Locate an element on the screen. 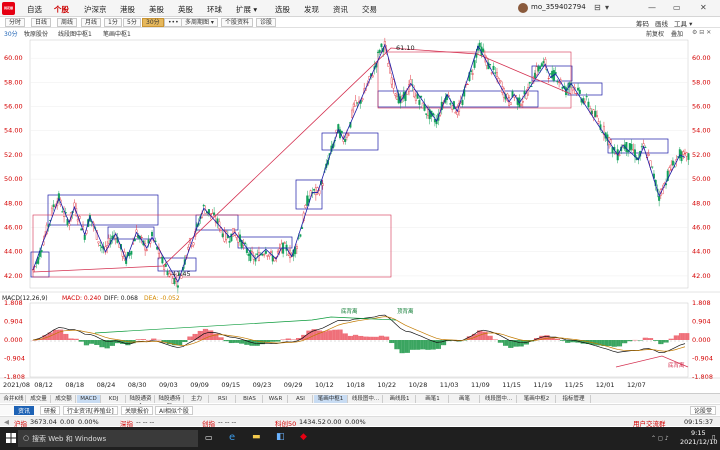 This screenshot has height=450, width=720. period-timeshare: 分时 is located at coordinates (15, 22).